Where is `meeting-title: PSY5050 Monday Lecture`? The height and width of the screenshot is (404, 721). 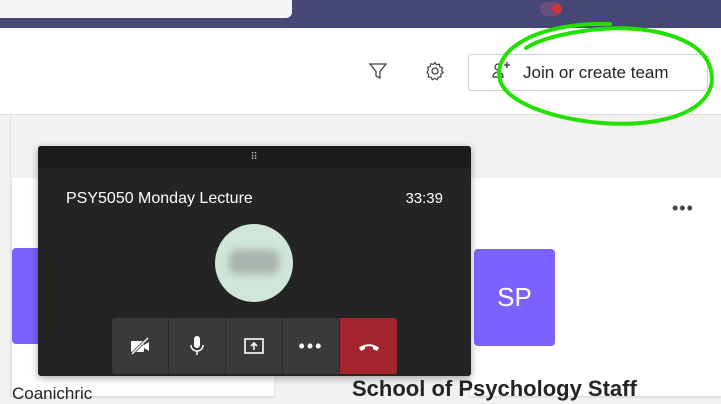 meeting-title: PSY5050 Monday Lecture is located at coordinates (159, 198).